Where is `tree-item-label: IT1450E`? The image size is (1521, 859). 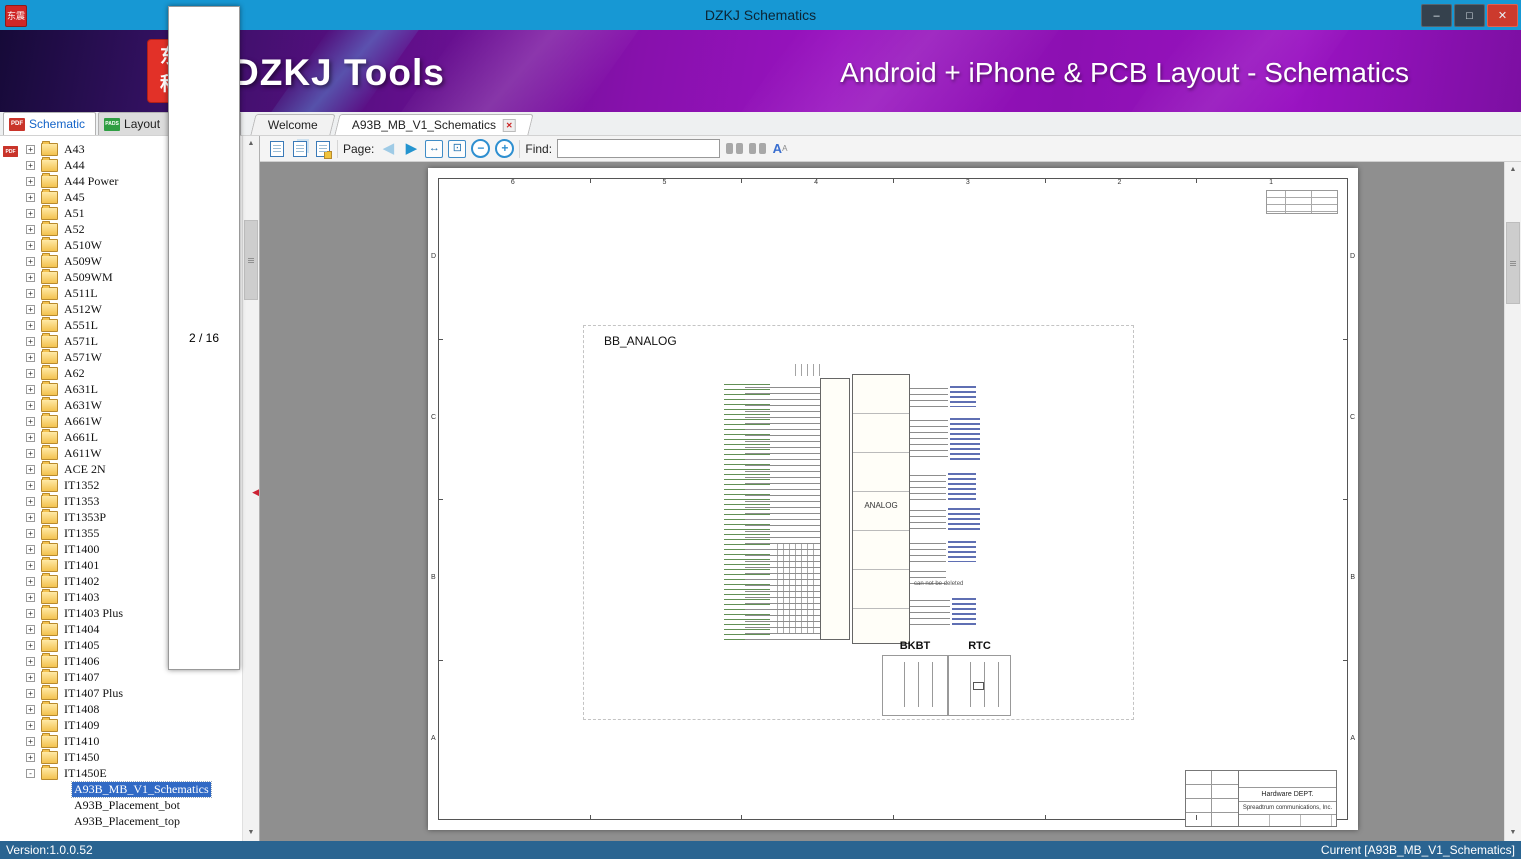 tree-item-label: IT1450E is located at coordinates (85, 772).